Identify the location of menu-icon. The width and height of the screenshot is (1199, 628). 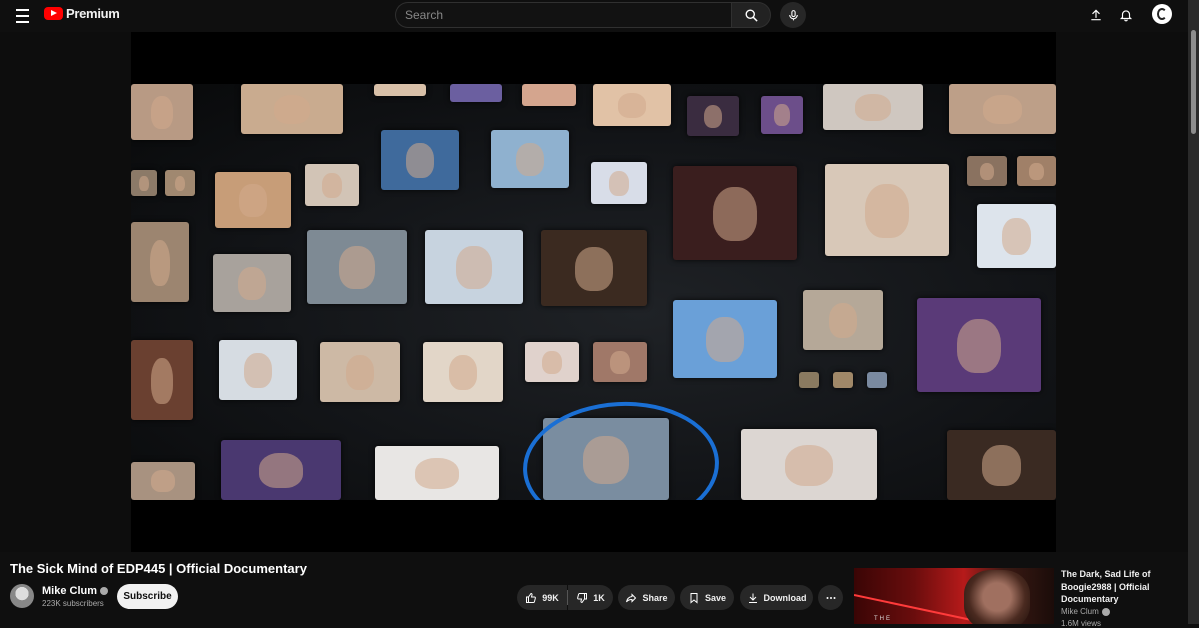
(24, 16).